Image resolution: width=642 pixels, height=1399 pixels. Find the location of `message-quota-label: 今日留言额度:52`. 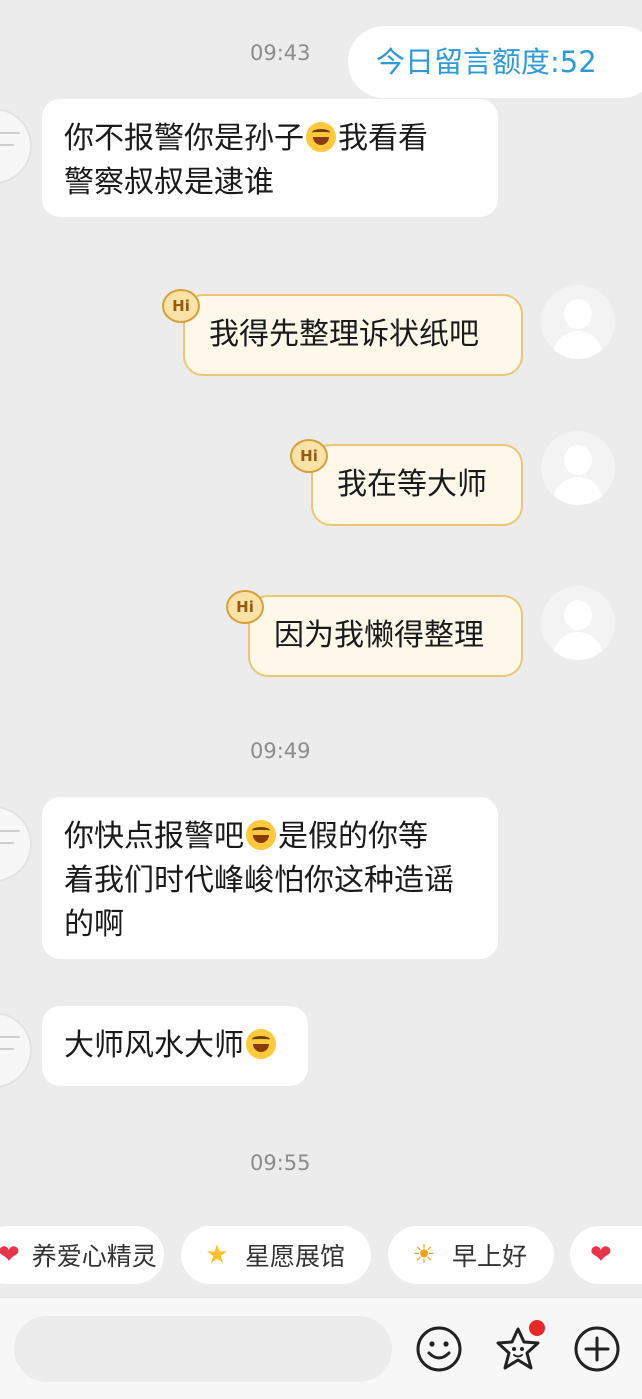

message-quota-label: 今日留言额度:52 is located at coordinates (486, 62).